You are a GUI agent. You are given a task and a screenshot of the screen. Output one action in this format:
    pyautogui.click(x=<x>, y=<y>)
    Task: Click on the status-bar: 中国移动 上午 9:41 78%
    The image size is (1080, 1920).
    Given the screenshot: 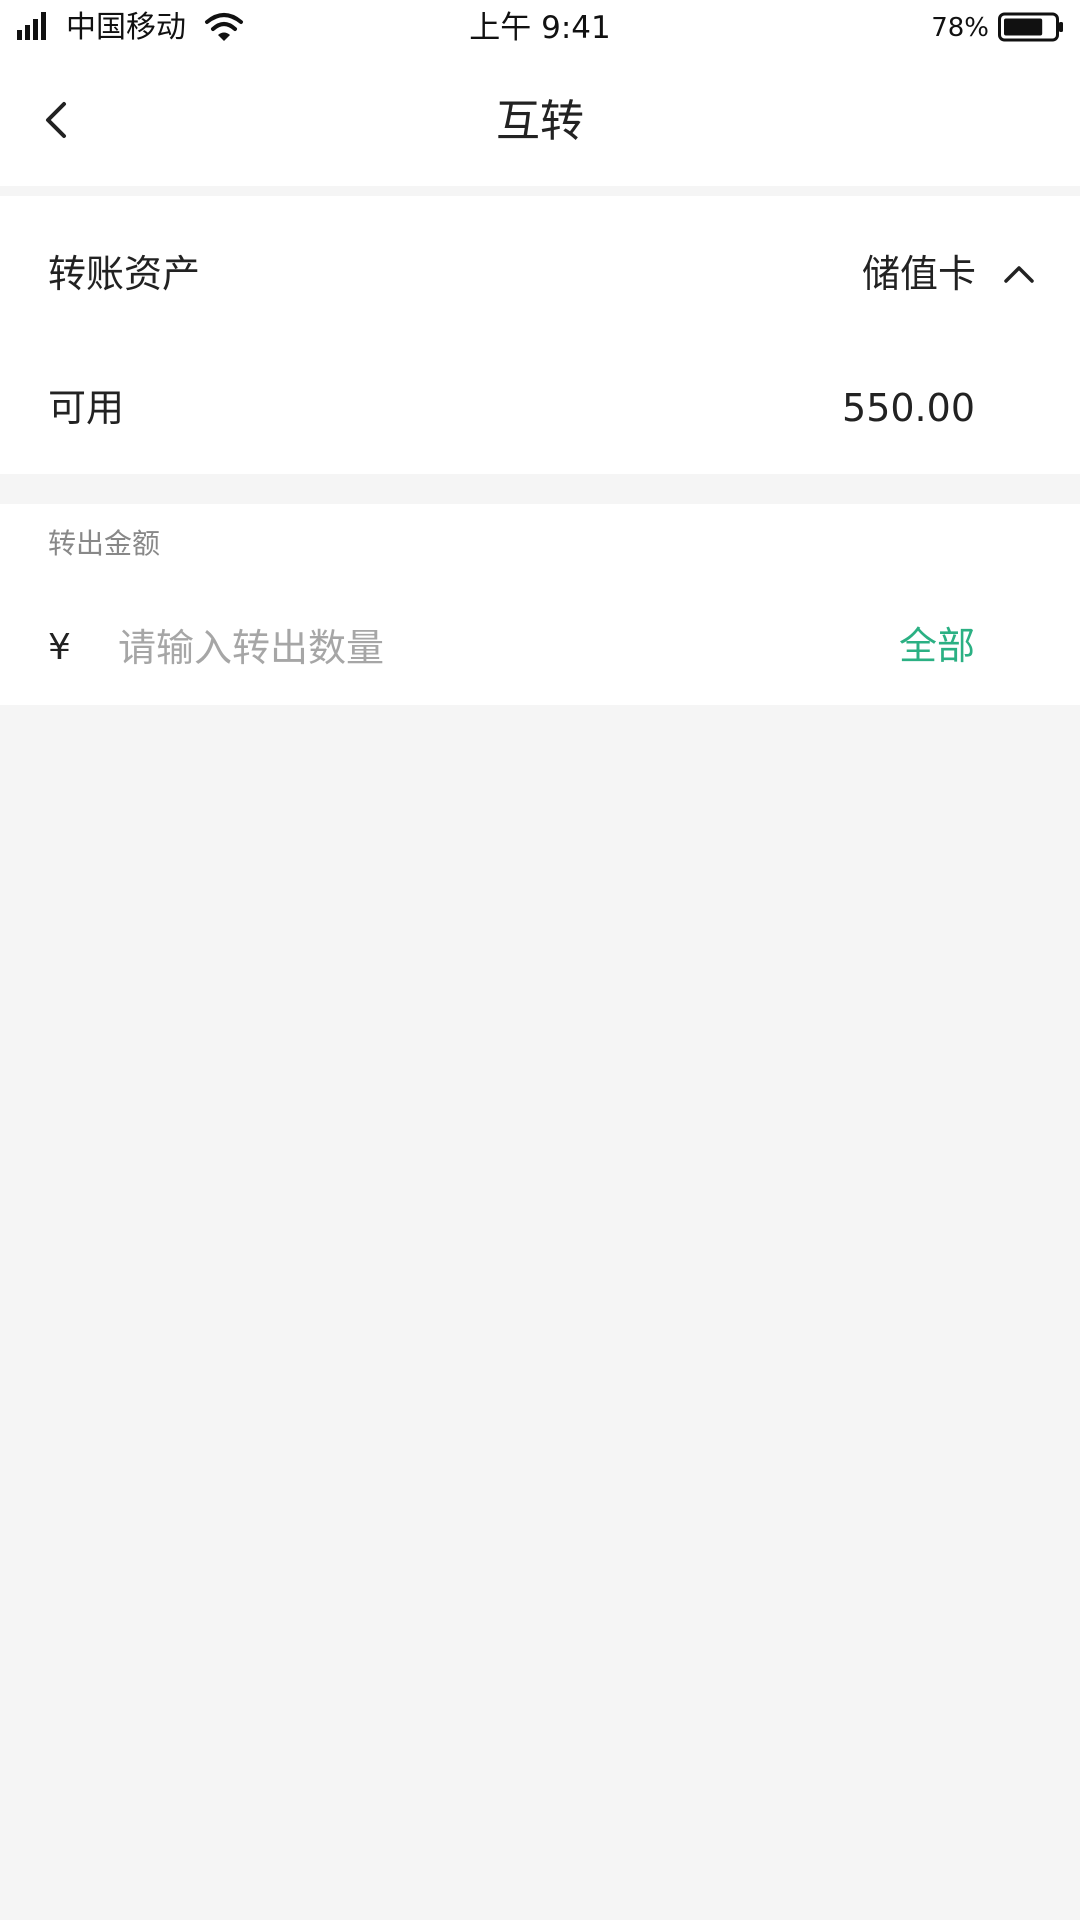 What is the action you would take?
    pyautogui.click(x=540, y=28)
    